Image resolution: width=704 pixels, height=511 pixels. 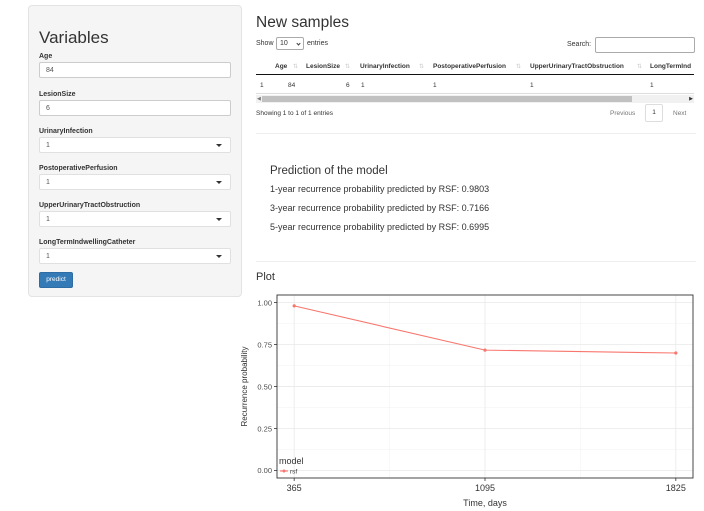 I want to click on y-tick-label: 0.00, so click(x=264, y=470).